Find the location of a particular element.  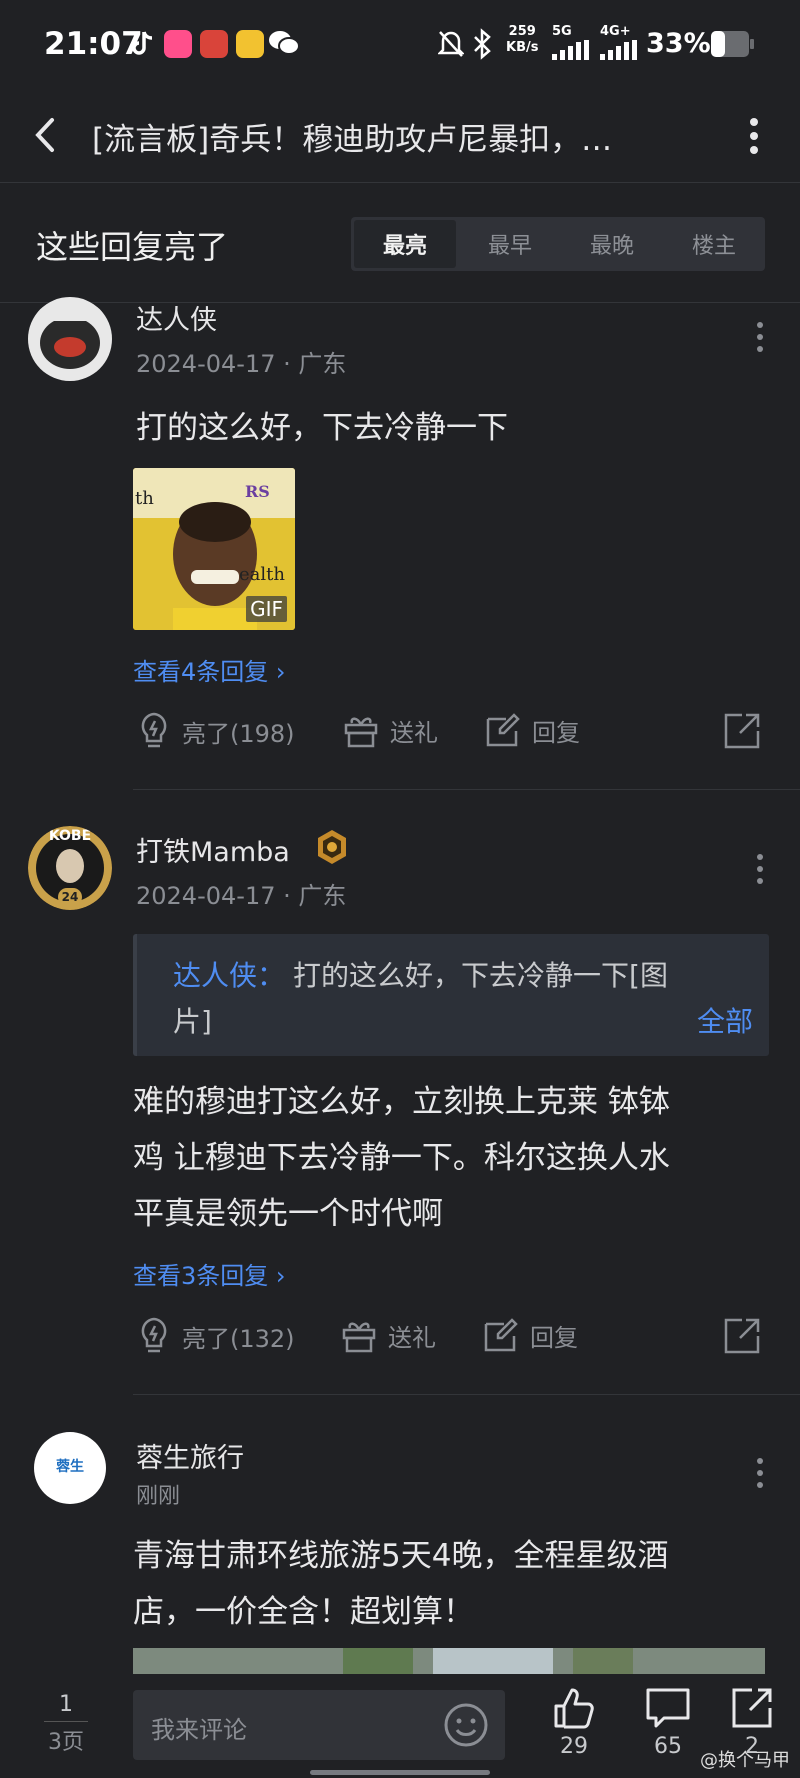

quoted-comment: 达人侠： 打的这么好，下去冷静一下[图 片] 全部 is located at coordinates (451, 995).